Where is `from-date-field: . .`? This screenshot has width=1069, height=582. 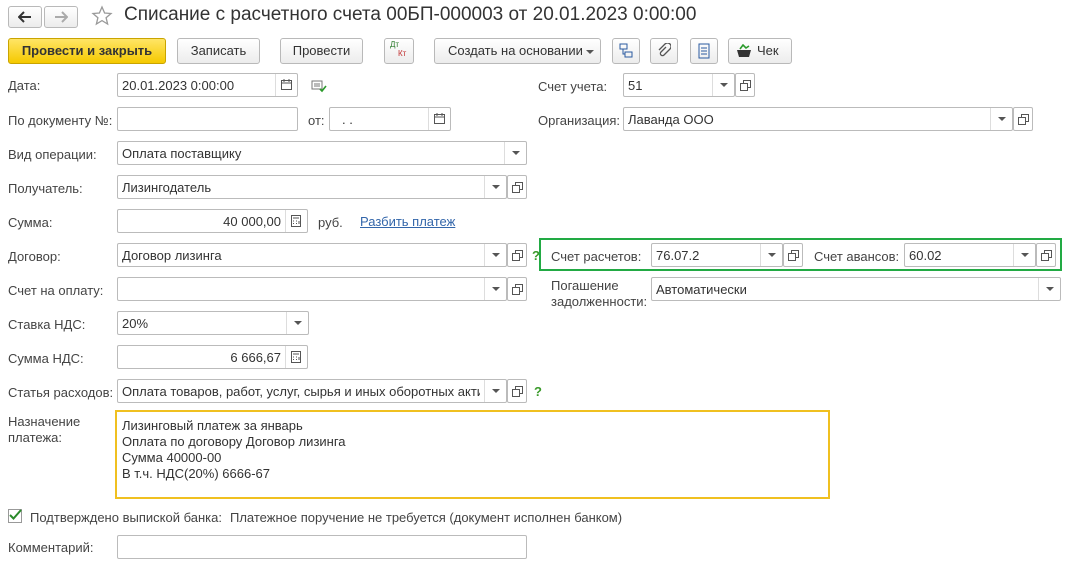
from-date-field: . . is located at coordinates (390, 119).